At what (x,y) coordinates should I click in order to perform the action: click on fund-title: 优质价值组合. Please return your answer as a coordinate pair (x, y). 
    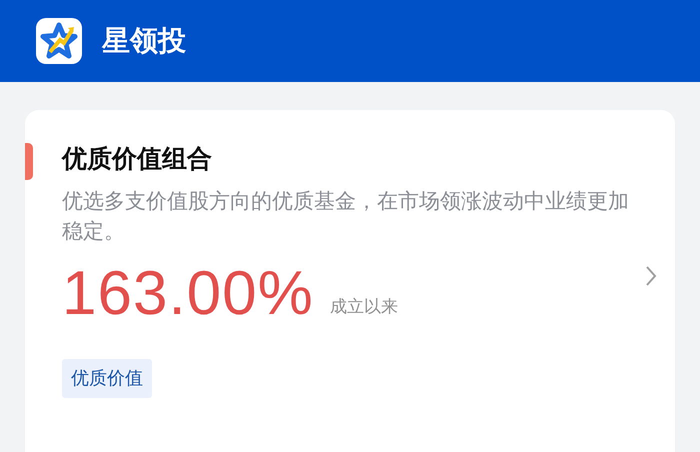
    Looking at the image, I should click on (137, 159).